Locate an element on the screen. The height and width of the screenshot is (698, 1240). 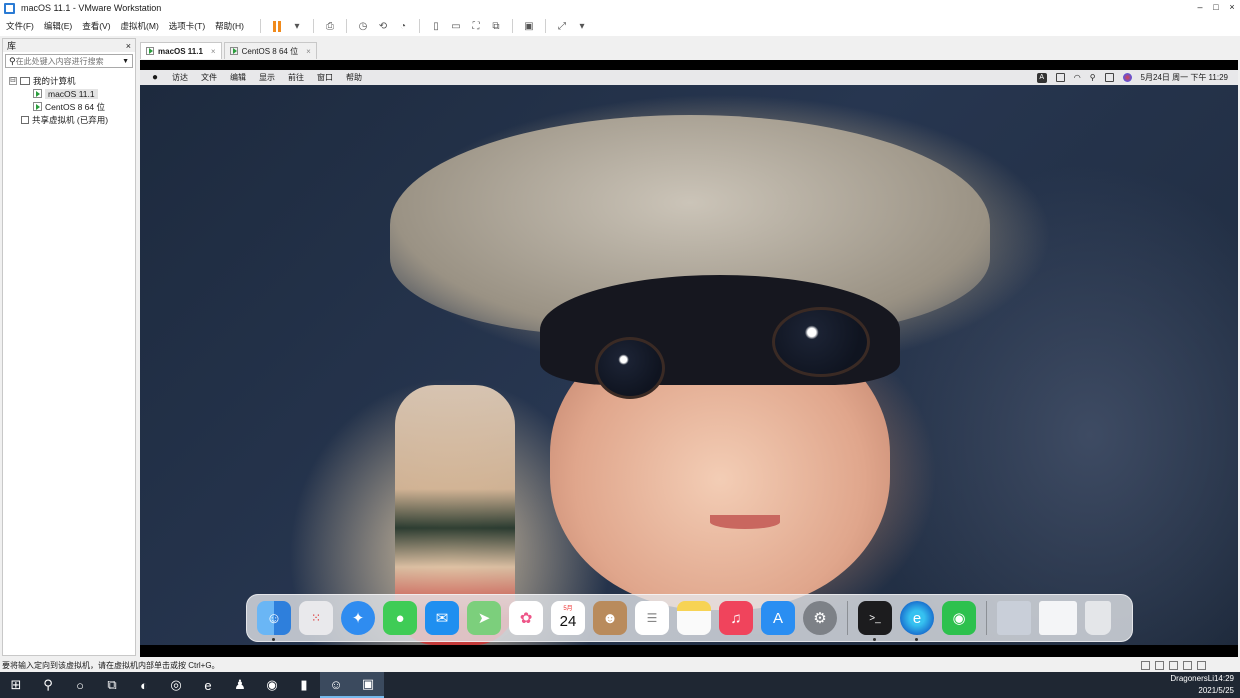
appstore-icon: A is located at coordinates (778, 618).